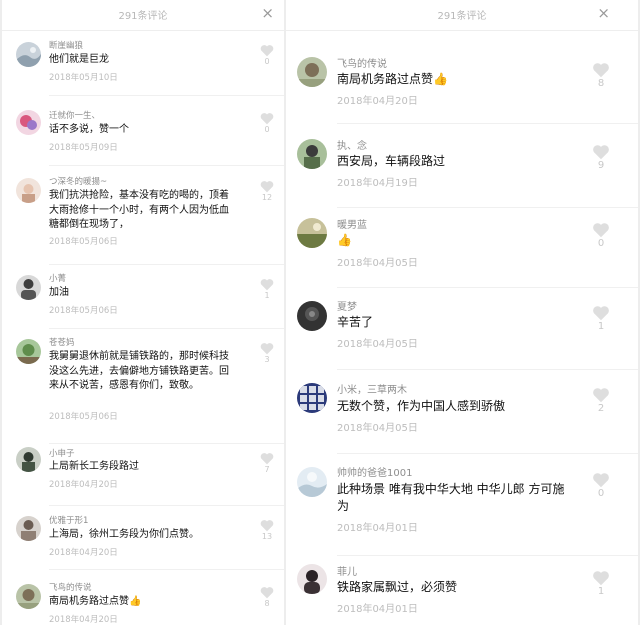 The height and width of the screenshot is (625, 640). What do you see at coordinates (347, 305) in the screenshot?
I see `comment-username: 夏梦` at bounding box center [347, 305].